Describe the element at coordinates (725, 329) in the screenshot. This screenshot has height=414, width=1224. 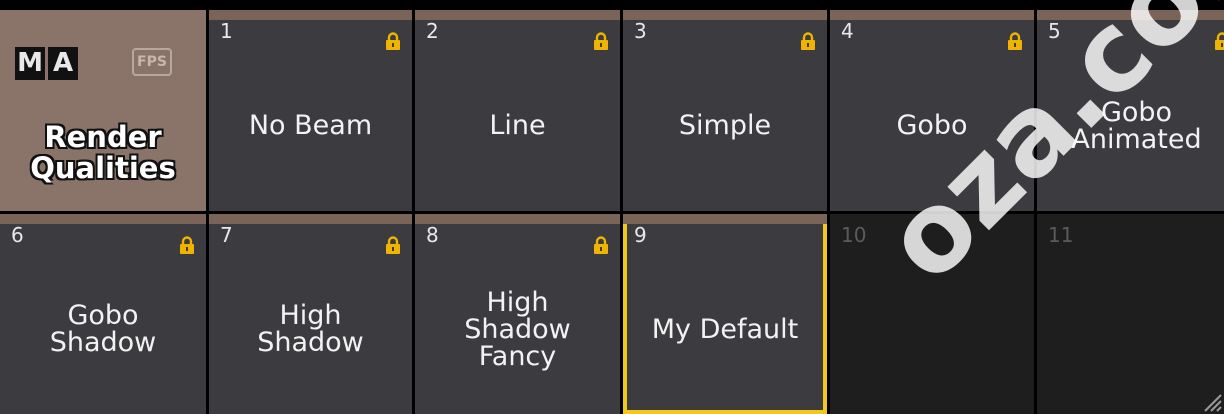
I see `item-label: My Default` at that location.